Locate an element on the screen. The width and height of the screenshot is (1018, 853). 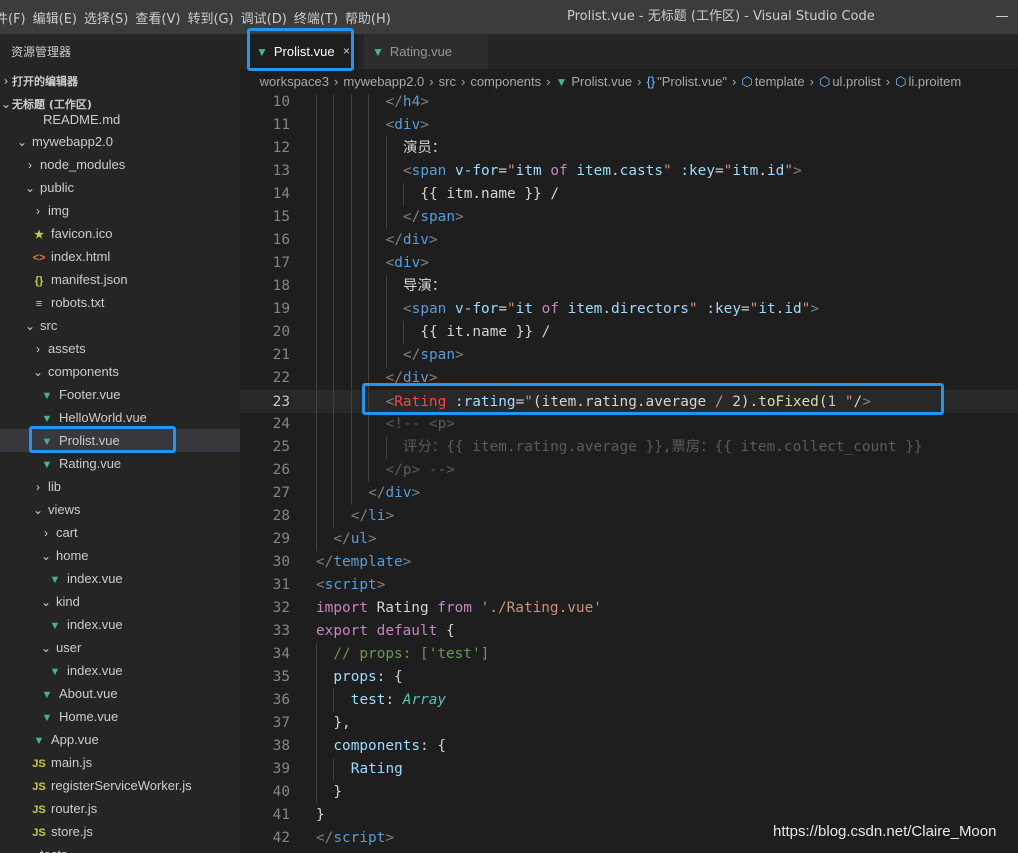
code-line: 26 </p> --> is located at coordinates (629, 470).